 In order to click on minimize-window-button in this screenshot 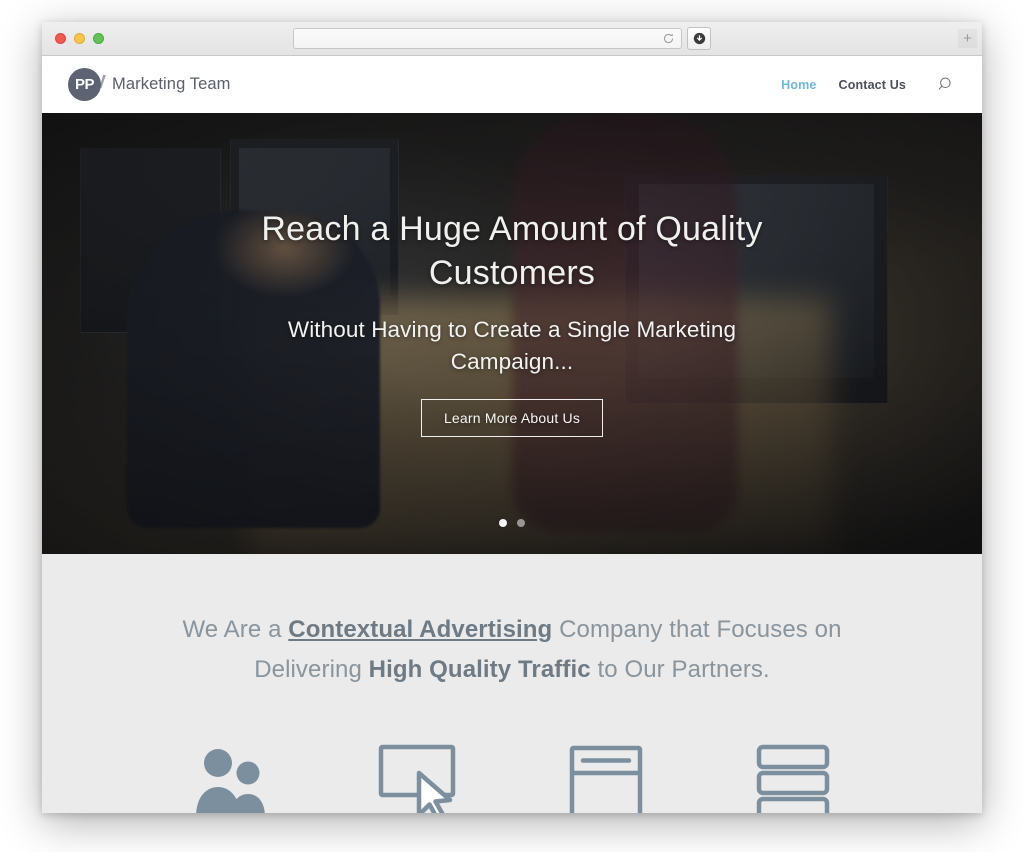, I will do `click(79, 38)`.